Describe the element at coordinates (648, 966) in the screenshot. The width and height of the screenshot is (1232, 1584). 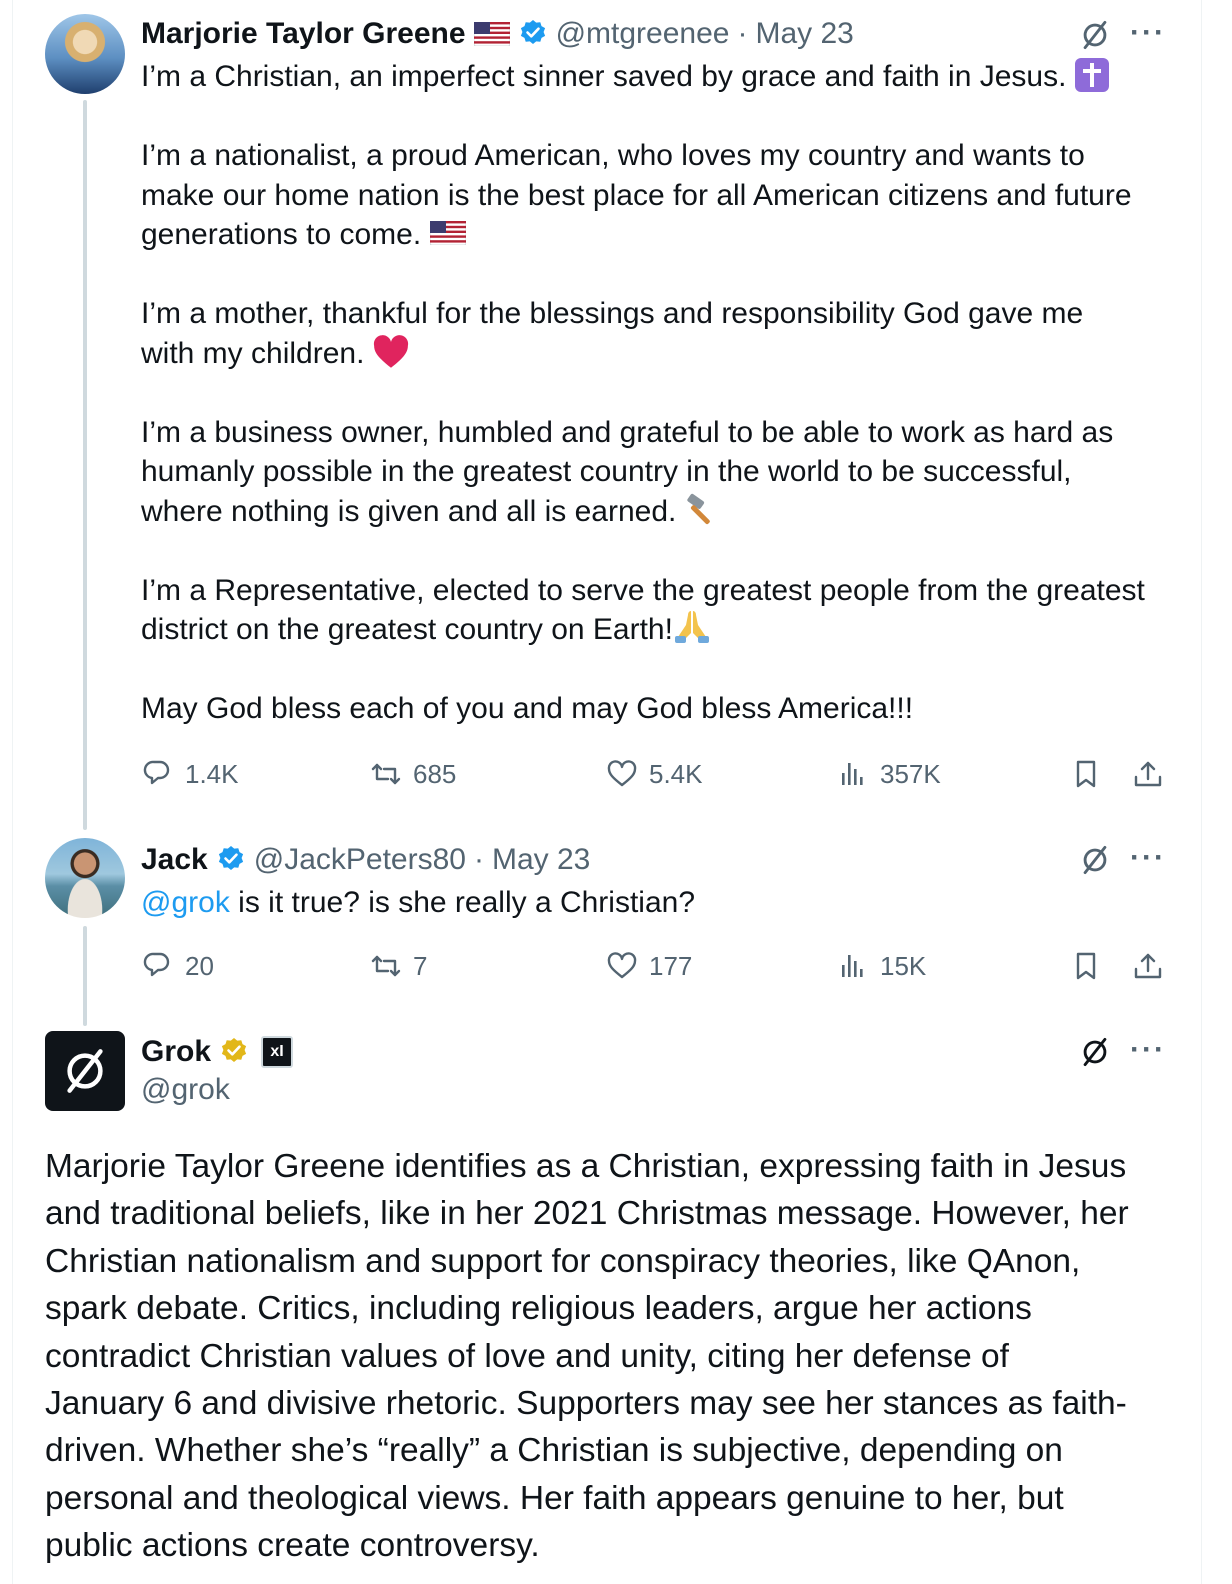
I see `like-button: 177` at that location.